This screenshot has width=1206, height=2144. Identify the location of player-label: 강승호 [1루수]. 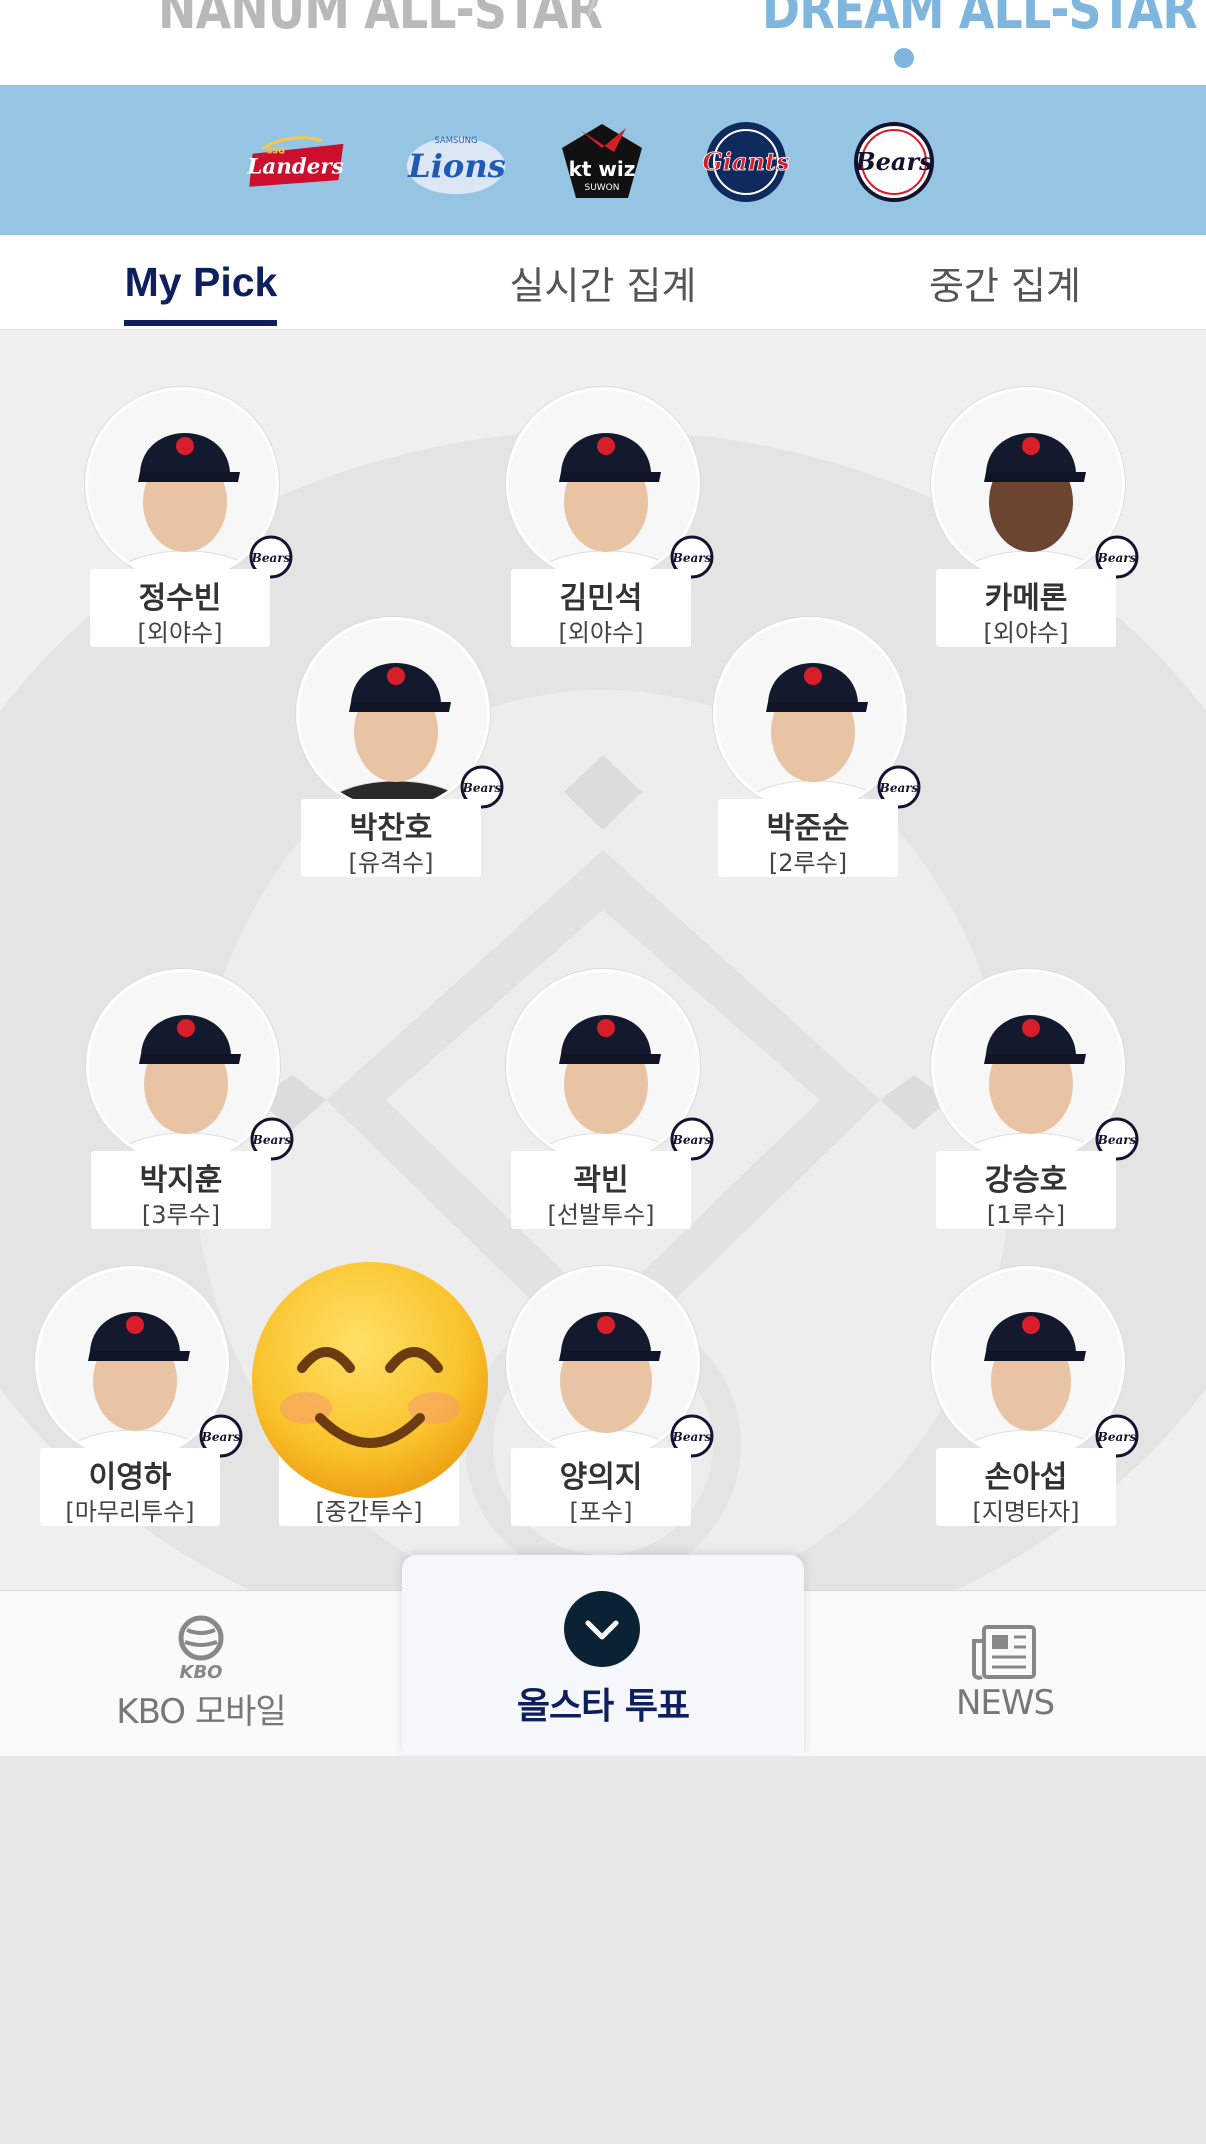
(1026, 1190).